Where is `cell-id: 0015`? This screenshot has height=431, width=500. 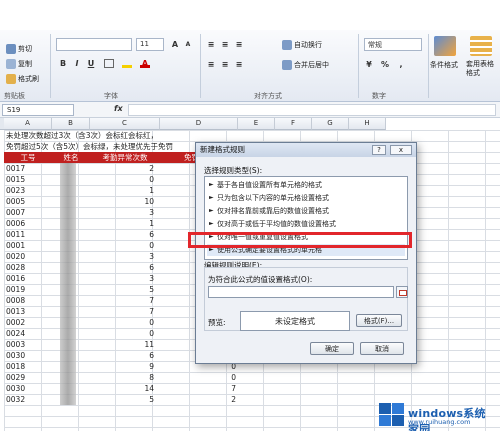
cell-id: 0015 is located at coordinates (15, 179).